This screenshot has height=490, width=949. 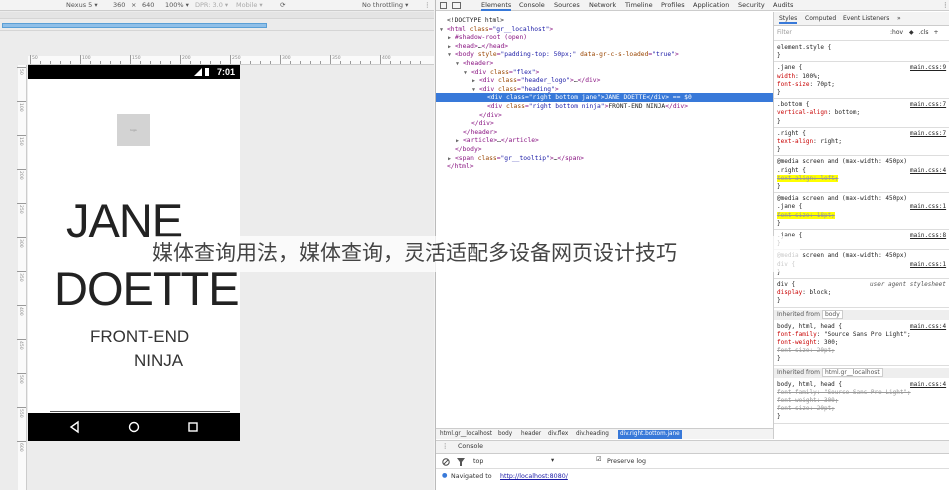 I want to click on width-field: 360, so click(x=119, y=5).